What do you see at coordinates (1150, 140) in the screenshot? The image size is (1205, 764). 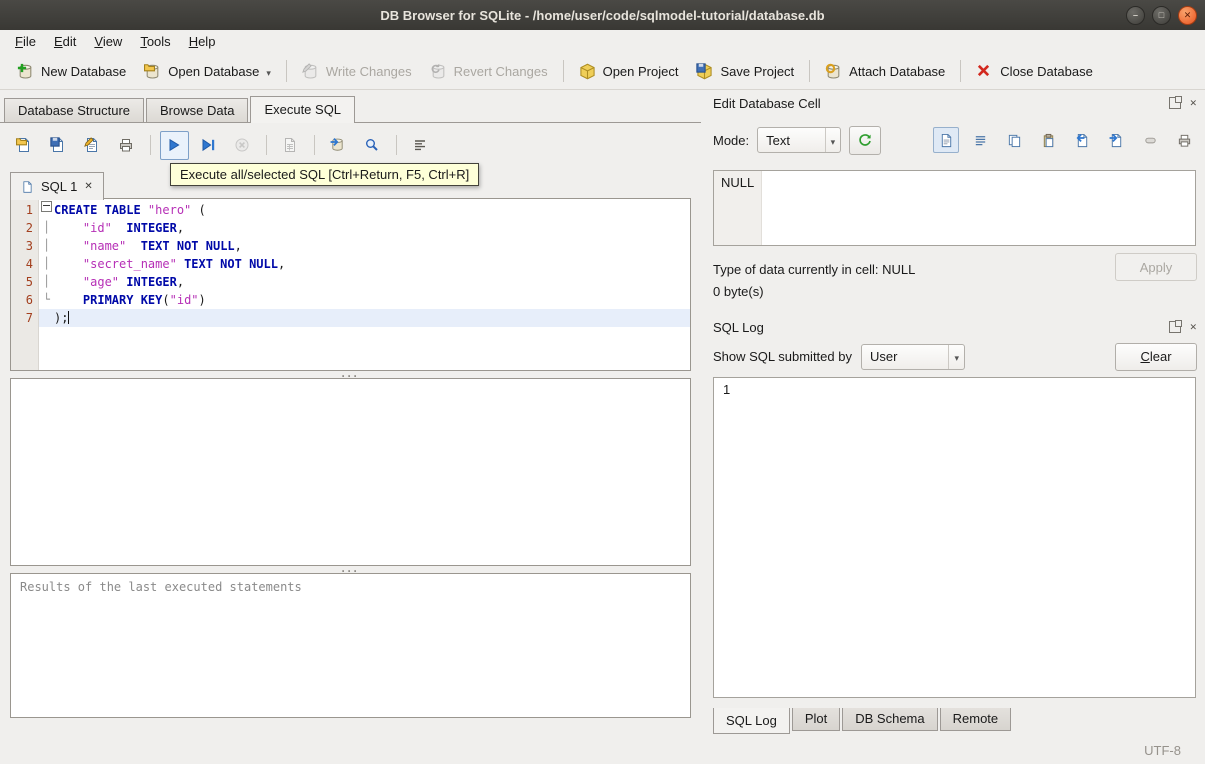 I see `set-null-button` at bounding box center [1150, 140].